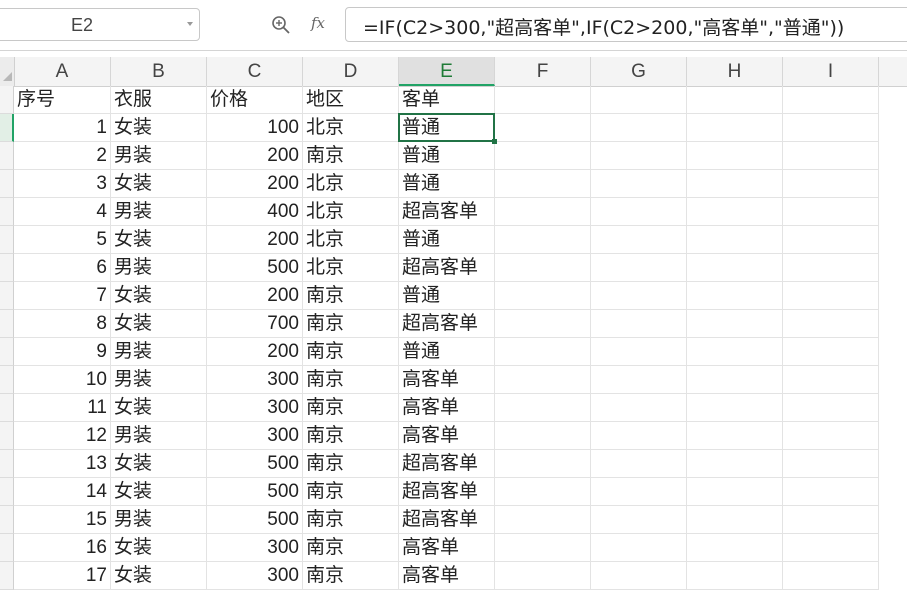 The height and width of the screenshot is (594, 907). Describe the element at coordinates (831, 240) in the screenshot. I see `cell-i6` at that location.